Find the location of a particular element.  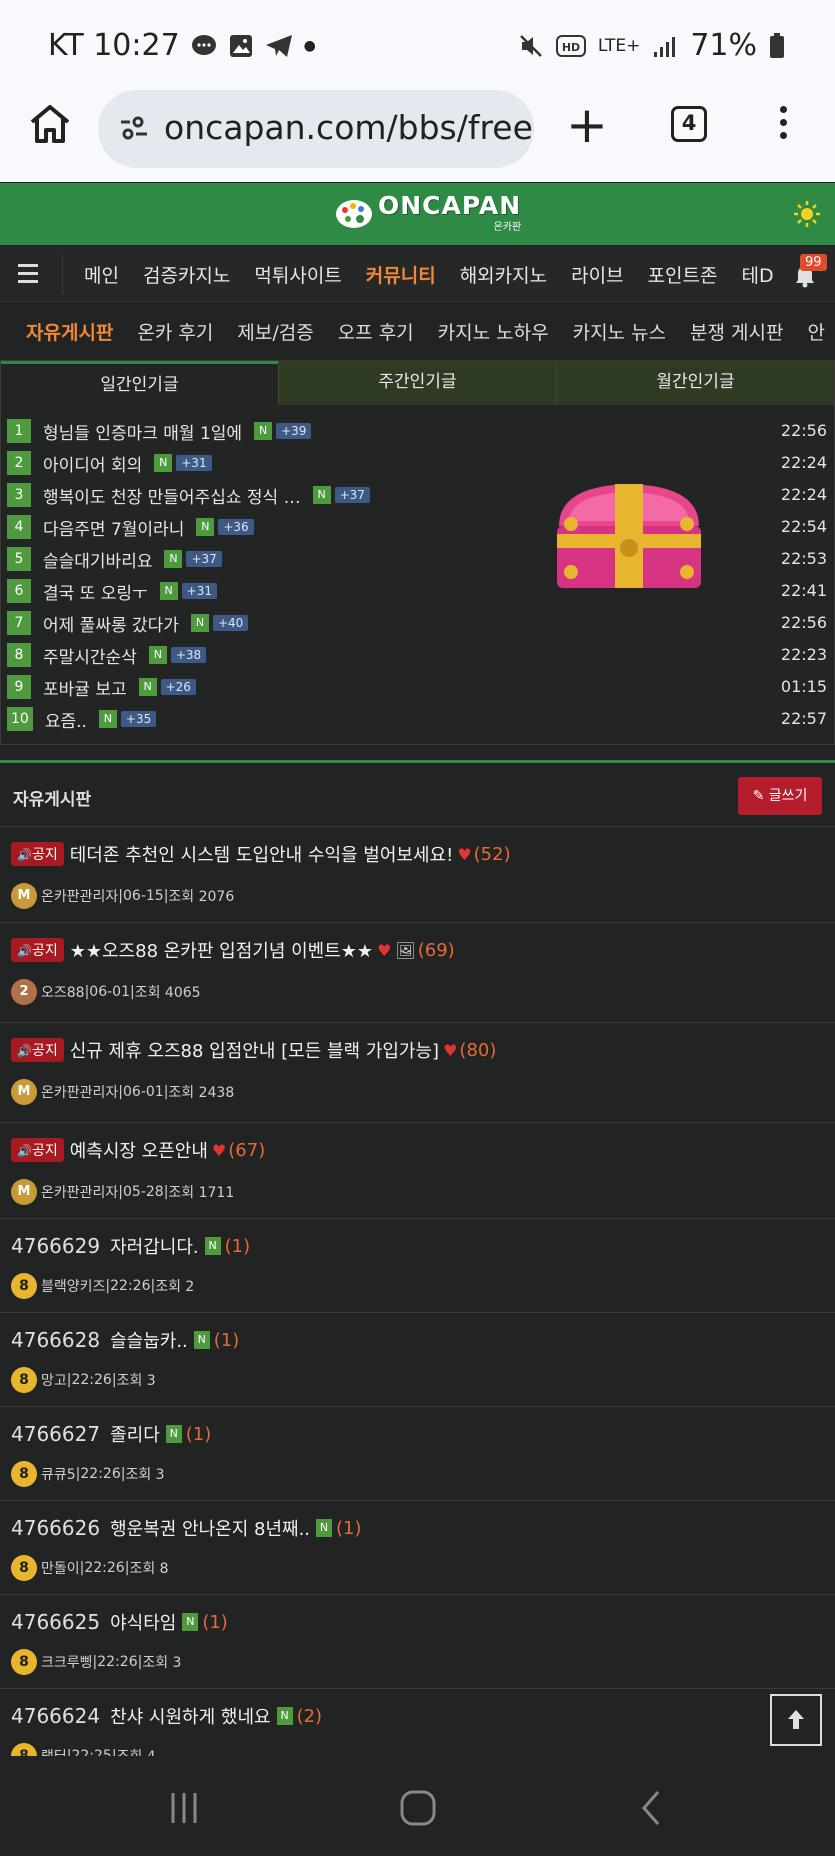

board-nav-item: 분쟁 게시판 is located at coordinates (736, 333).